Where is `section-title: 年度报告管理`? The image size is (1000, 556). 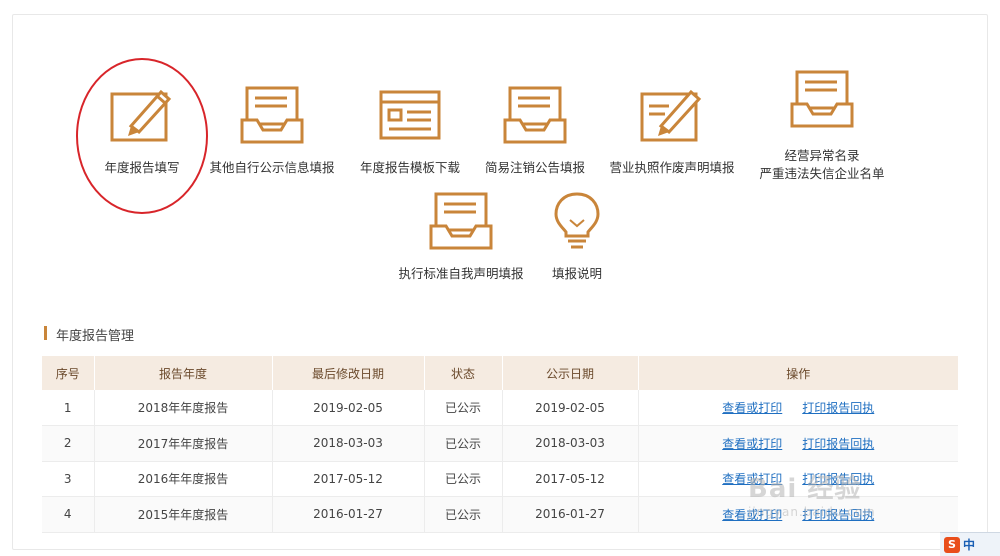
section-title: 年度报告管理 is located at coordinates (89, 334).